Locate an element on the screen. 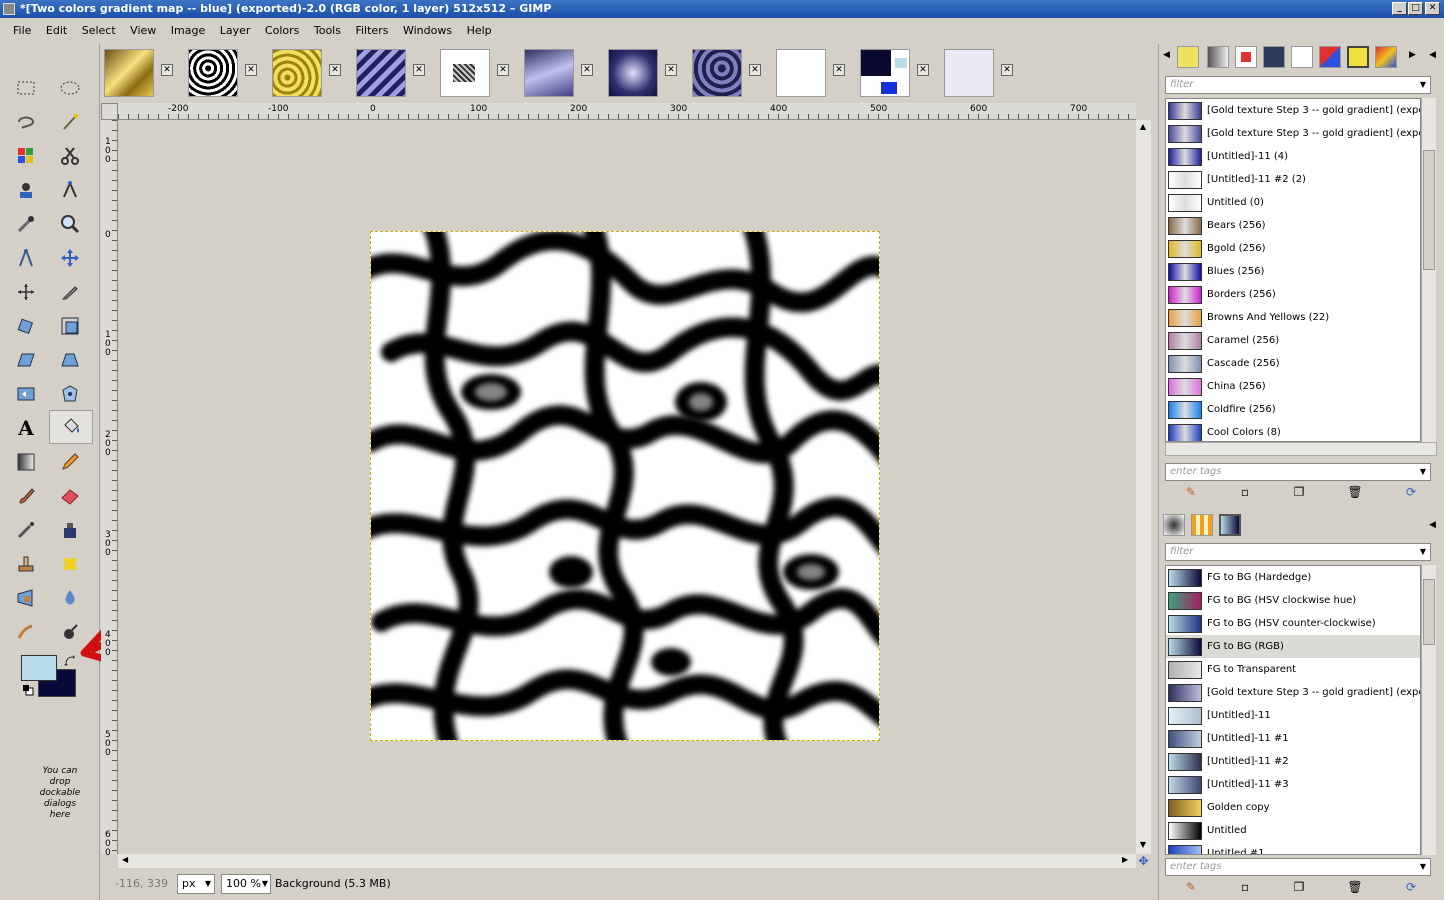 The width and height of the screenshot is (1444, 900). gradient-row: [Untitled]-11 #3 is located at coordinates (1293, 784).